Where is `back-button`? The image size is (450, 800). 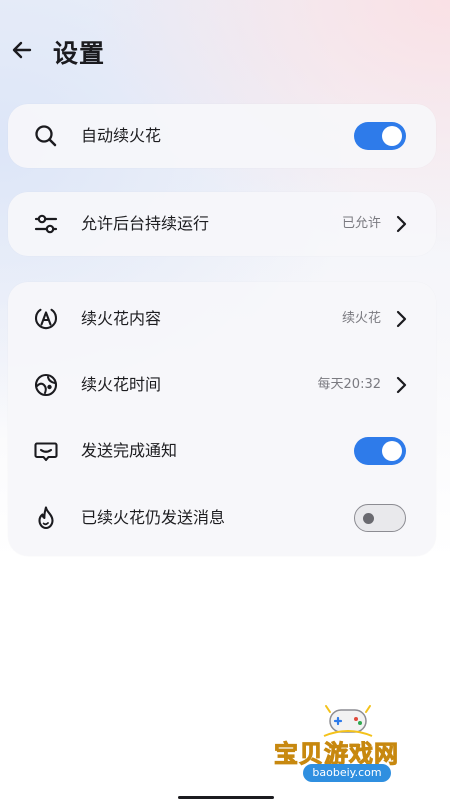 back-button is located at coordinates (22, 50).